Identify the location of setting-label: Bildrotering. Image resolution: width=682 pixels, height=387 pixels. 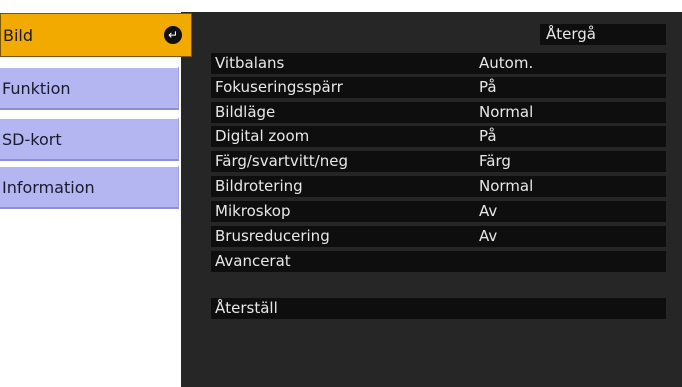
(259, 186).